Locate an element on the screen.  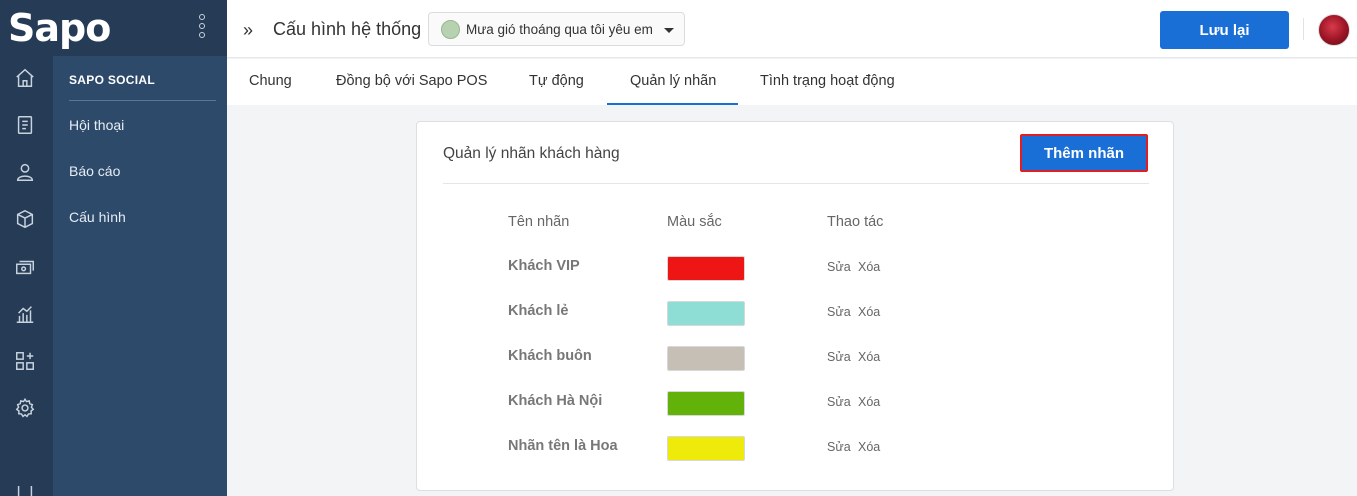
cashbook-icon is located at coordinates (25, 267).